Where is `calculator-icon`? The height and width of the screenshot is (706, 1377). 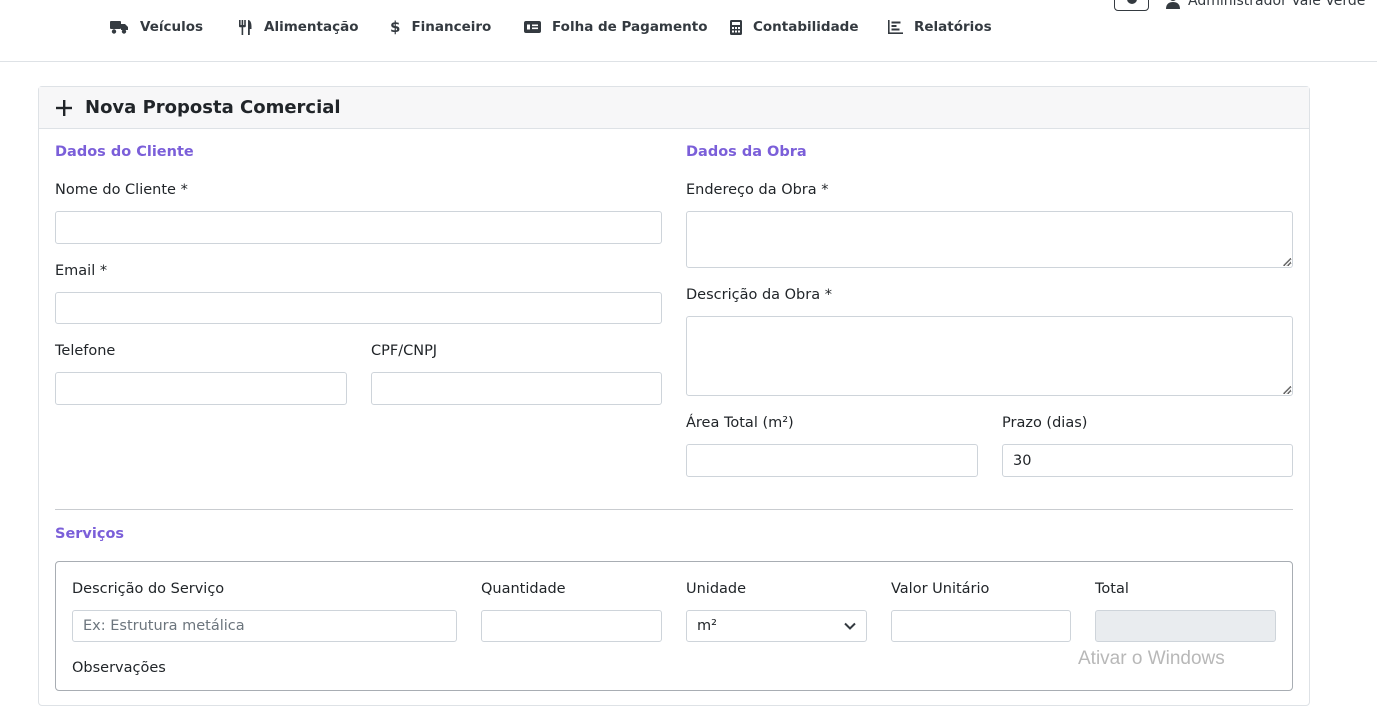 calculator-icon is located at coordinates (736, 27).